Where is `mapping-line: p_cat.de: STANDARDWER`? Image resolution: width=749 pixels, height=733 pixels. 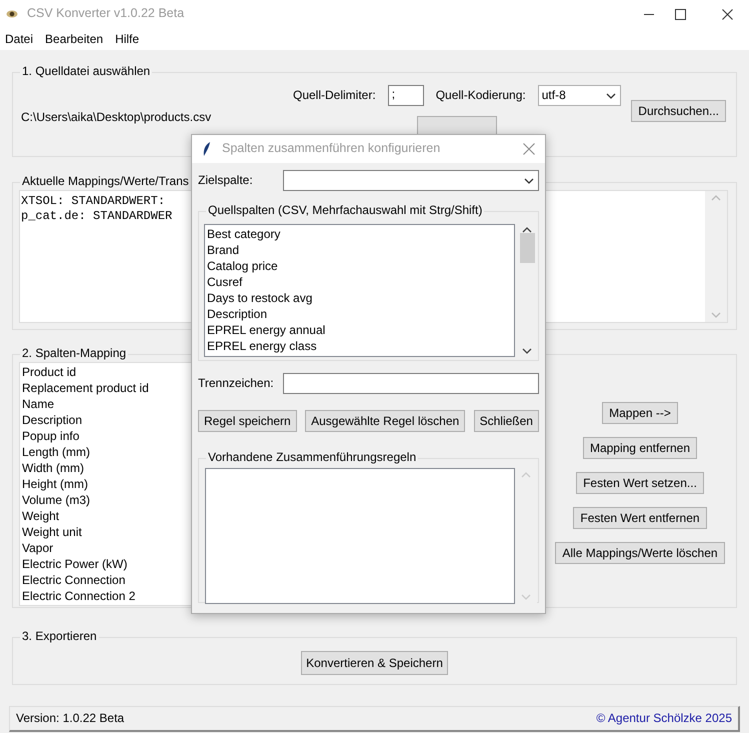 mapping-line: p_cat.de: STANDARDWER is located at coordinates (96, 216).